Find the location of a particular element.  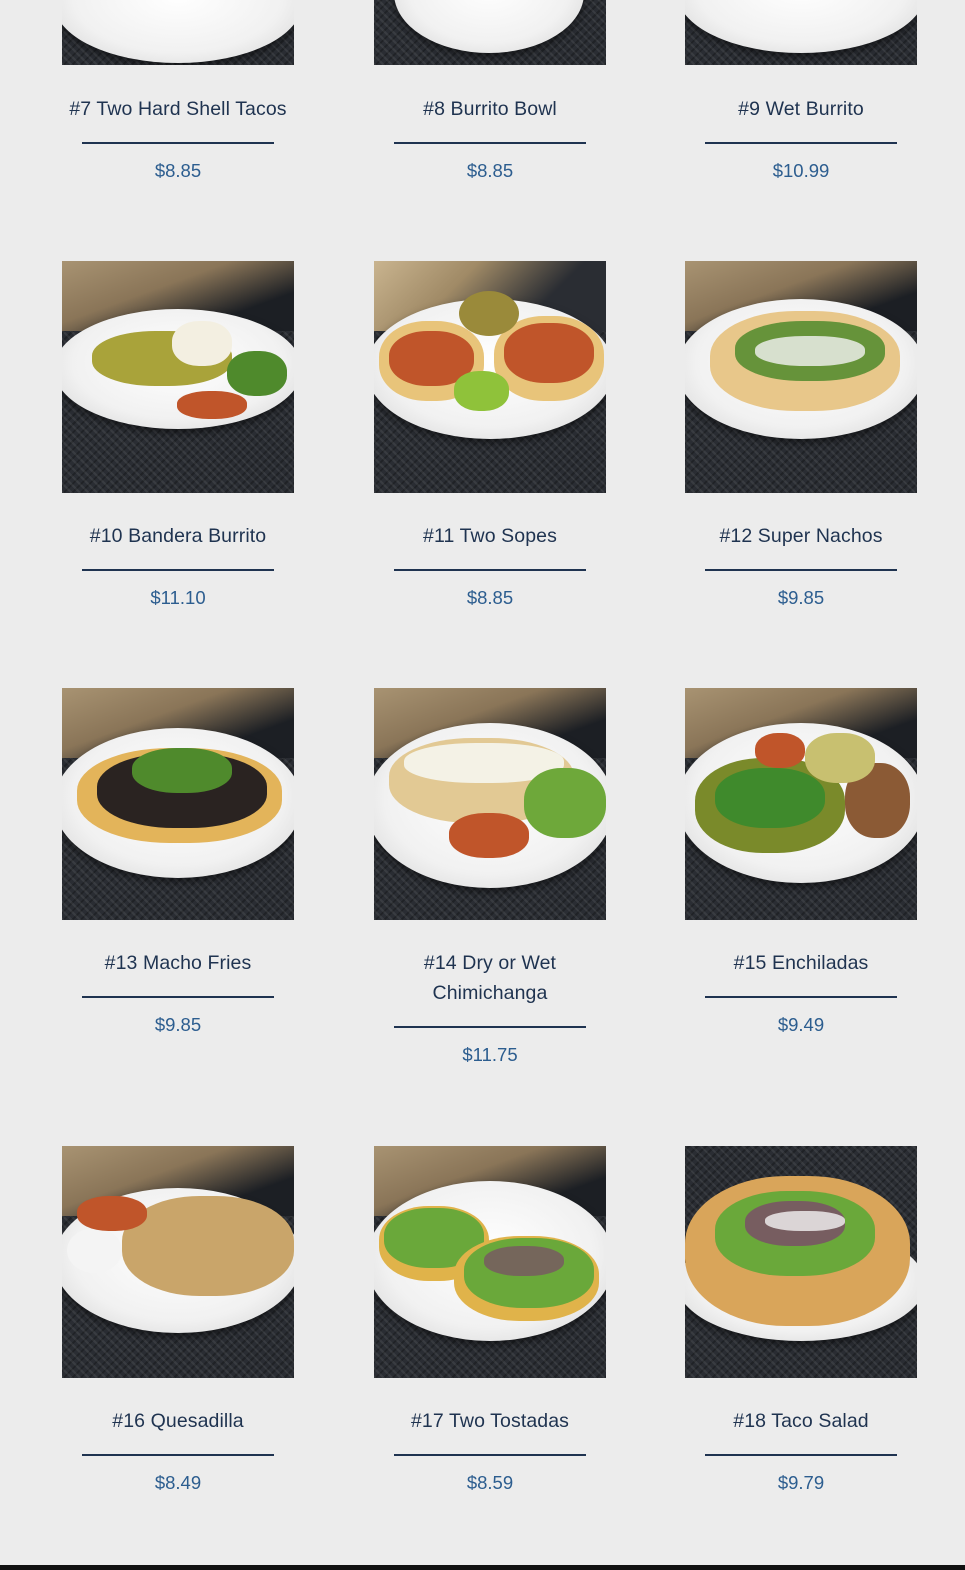

menu-item-price: $10.99 is located at coordinates (801, 170).